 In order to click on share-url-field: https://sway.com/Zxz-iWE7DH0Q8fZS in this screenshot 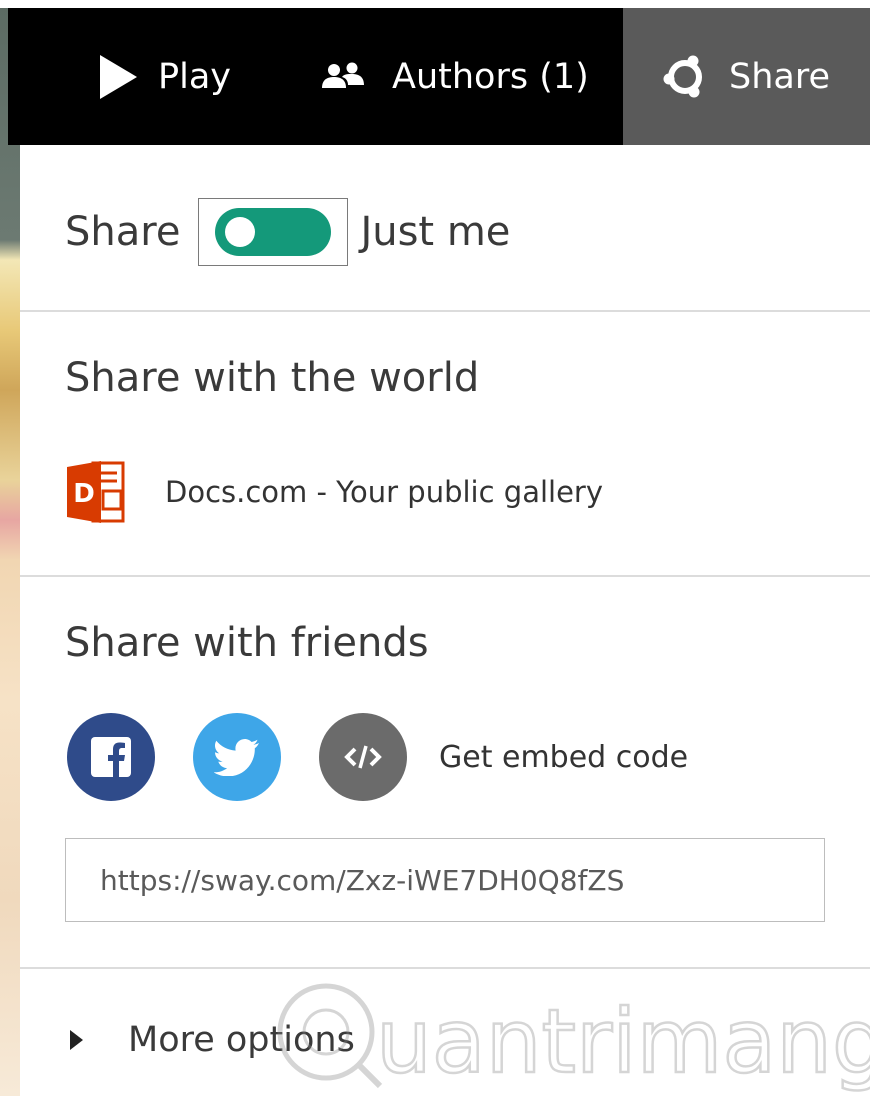, I will do `click(445, 880)`.